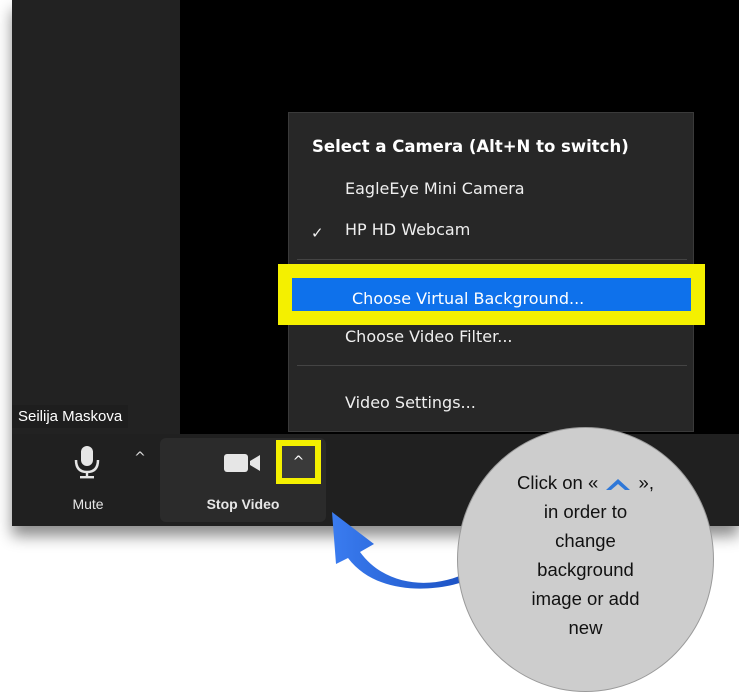  What do you see at coordinates (585, 540) in the screenshot?
I see `callout-line-3: change` at bounding box center [585, 540].